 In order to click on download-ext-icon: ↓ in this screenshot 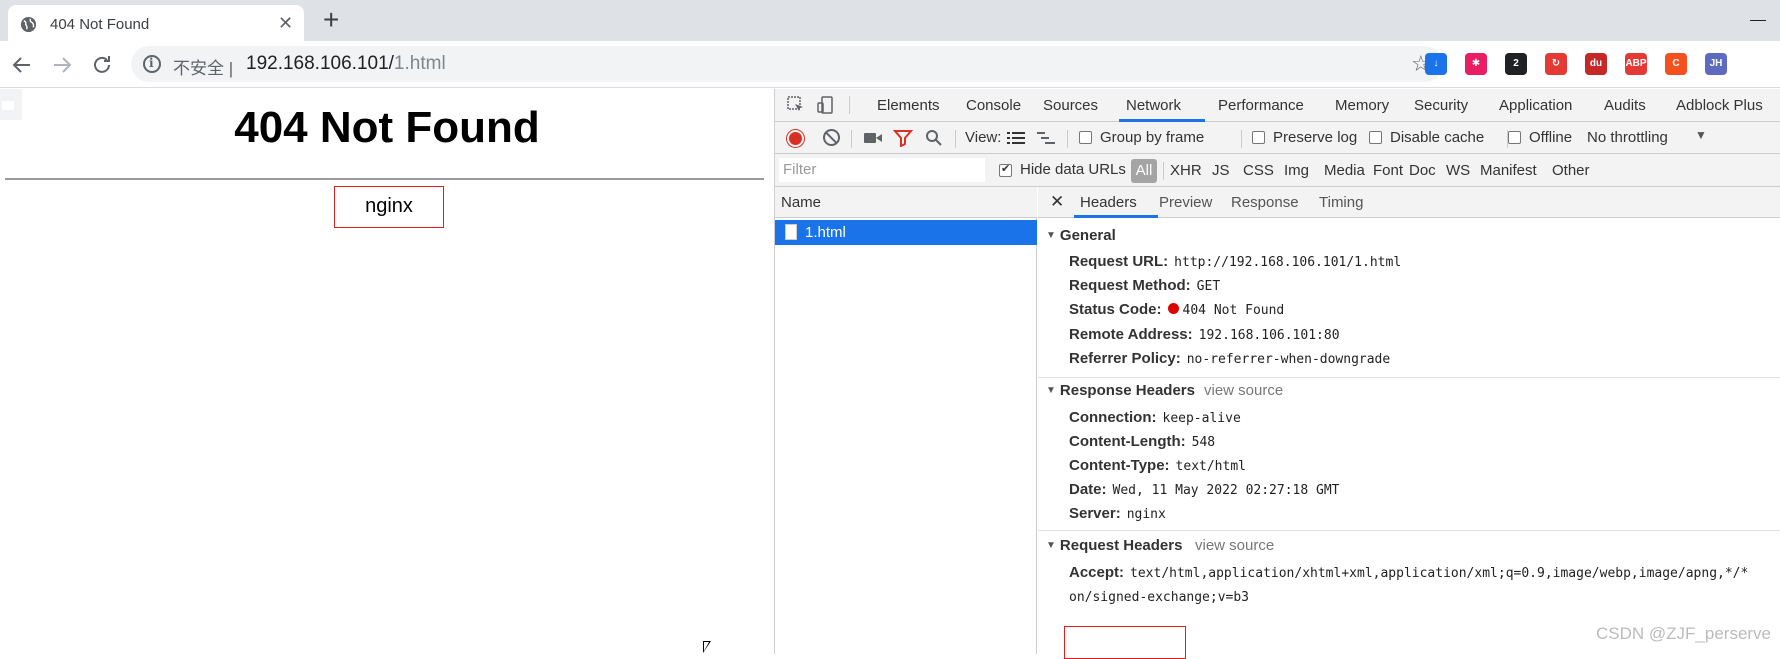, I will do `click(1436, 64)`.